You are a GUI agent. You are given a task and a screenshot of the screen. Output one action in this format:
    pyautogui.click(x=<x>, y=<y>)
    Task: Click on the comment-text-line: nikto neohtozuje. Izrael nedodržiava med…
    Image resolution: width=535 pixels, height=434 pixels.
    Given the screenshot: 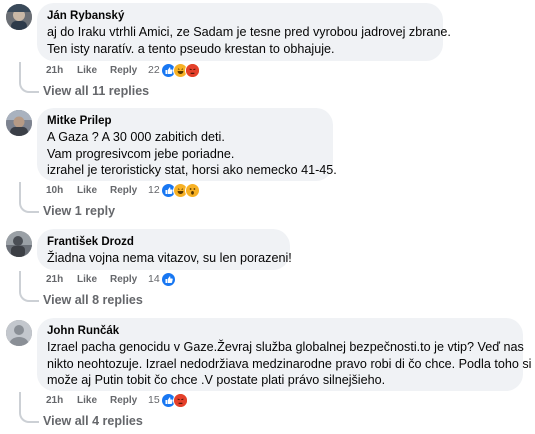 What is the action you would take?
    pyautogui.click(x=289, y=363)
    